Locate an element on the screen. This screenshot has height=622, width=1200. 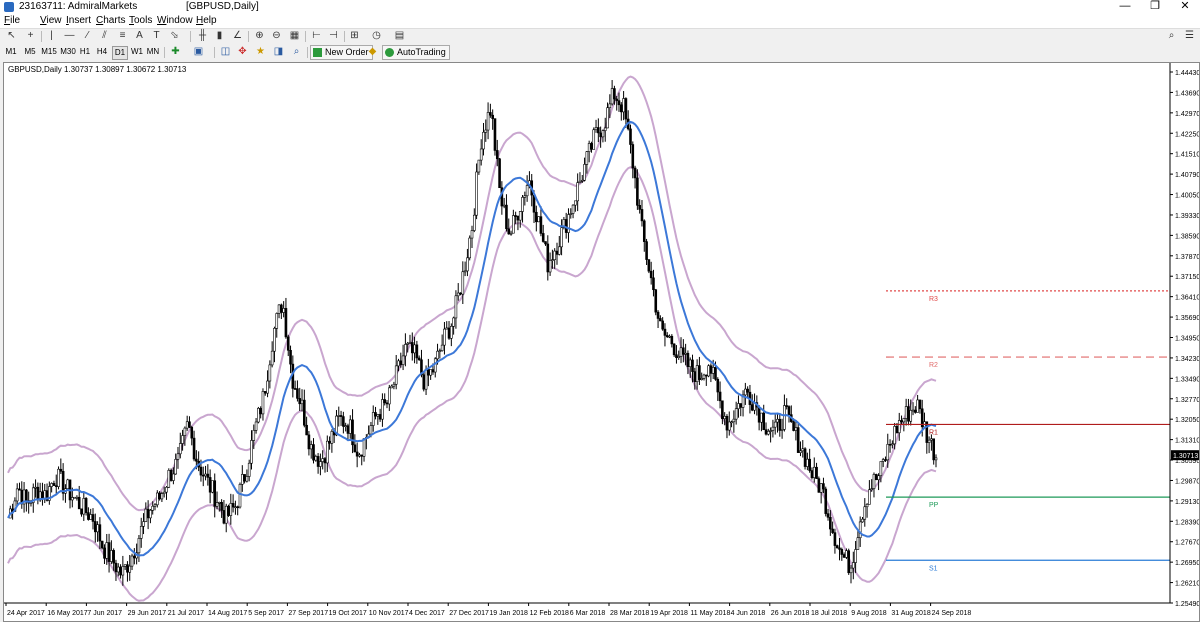
menu-file: File is located at coordinates (12, 20).